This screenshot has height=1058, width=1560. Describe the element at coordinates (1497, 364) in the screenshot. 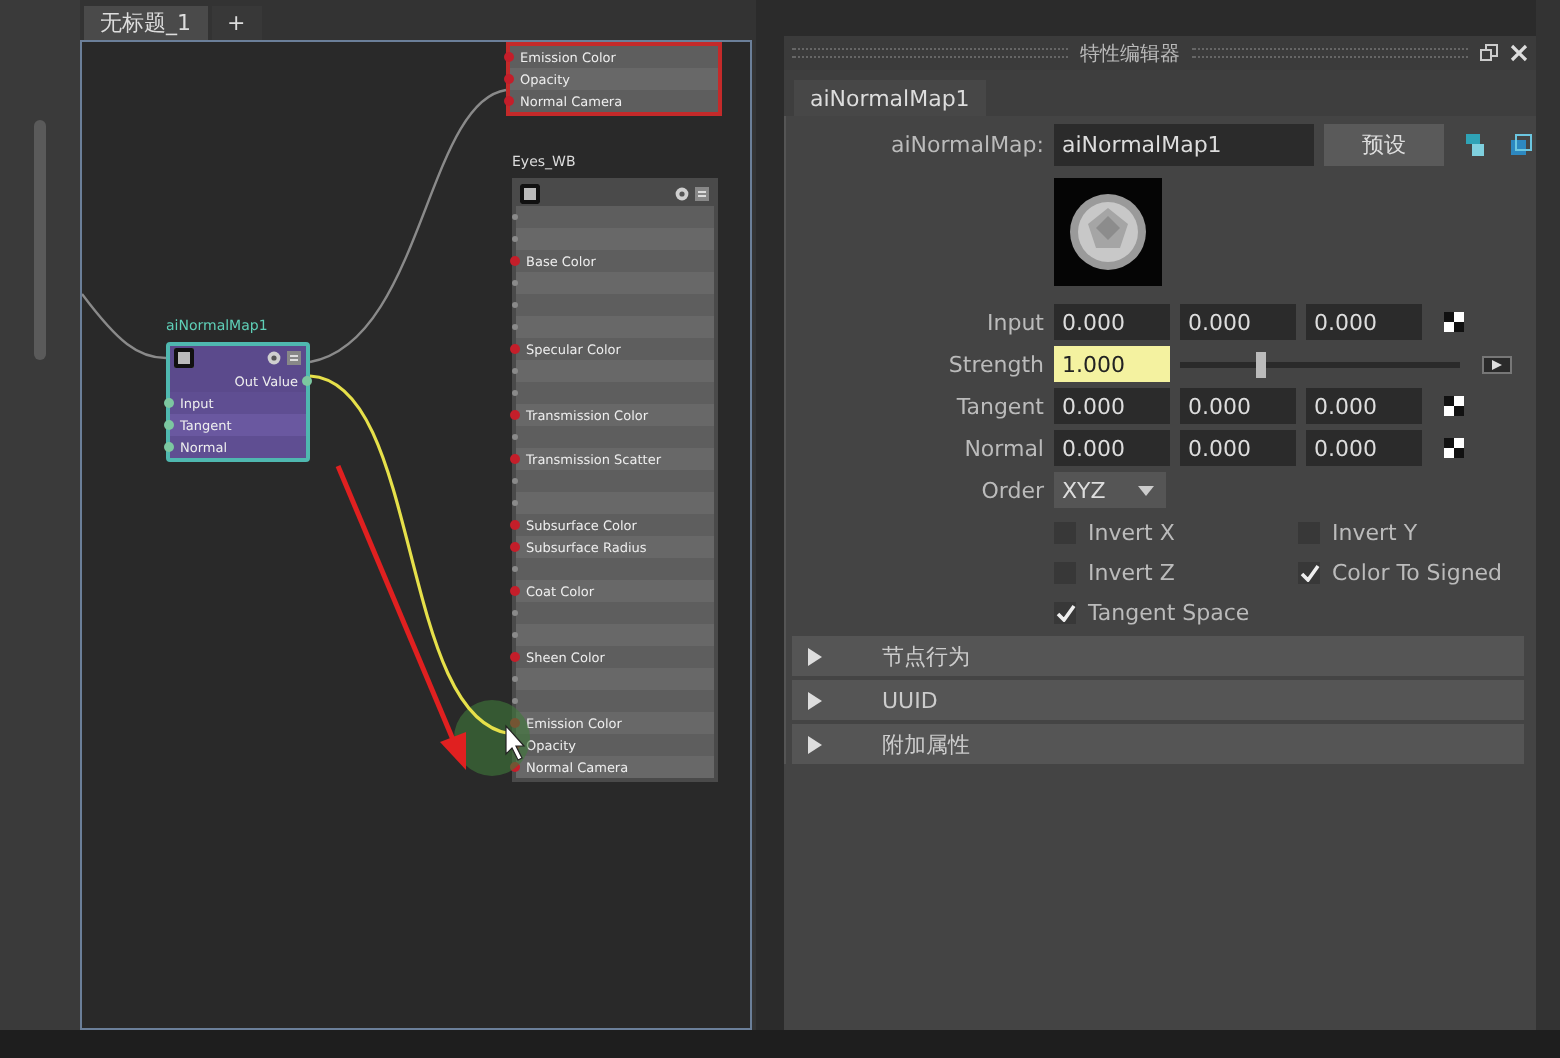

I see `map-button-icon` at that location.